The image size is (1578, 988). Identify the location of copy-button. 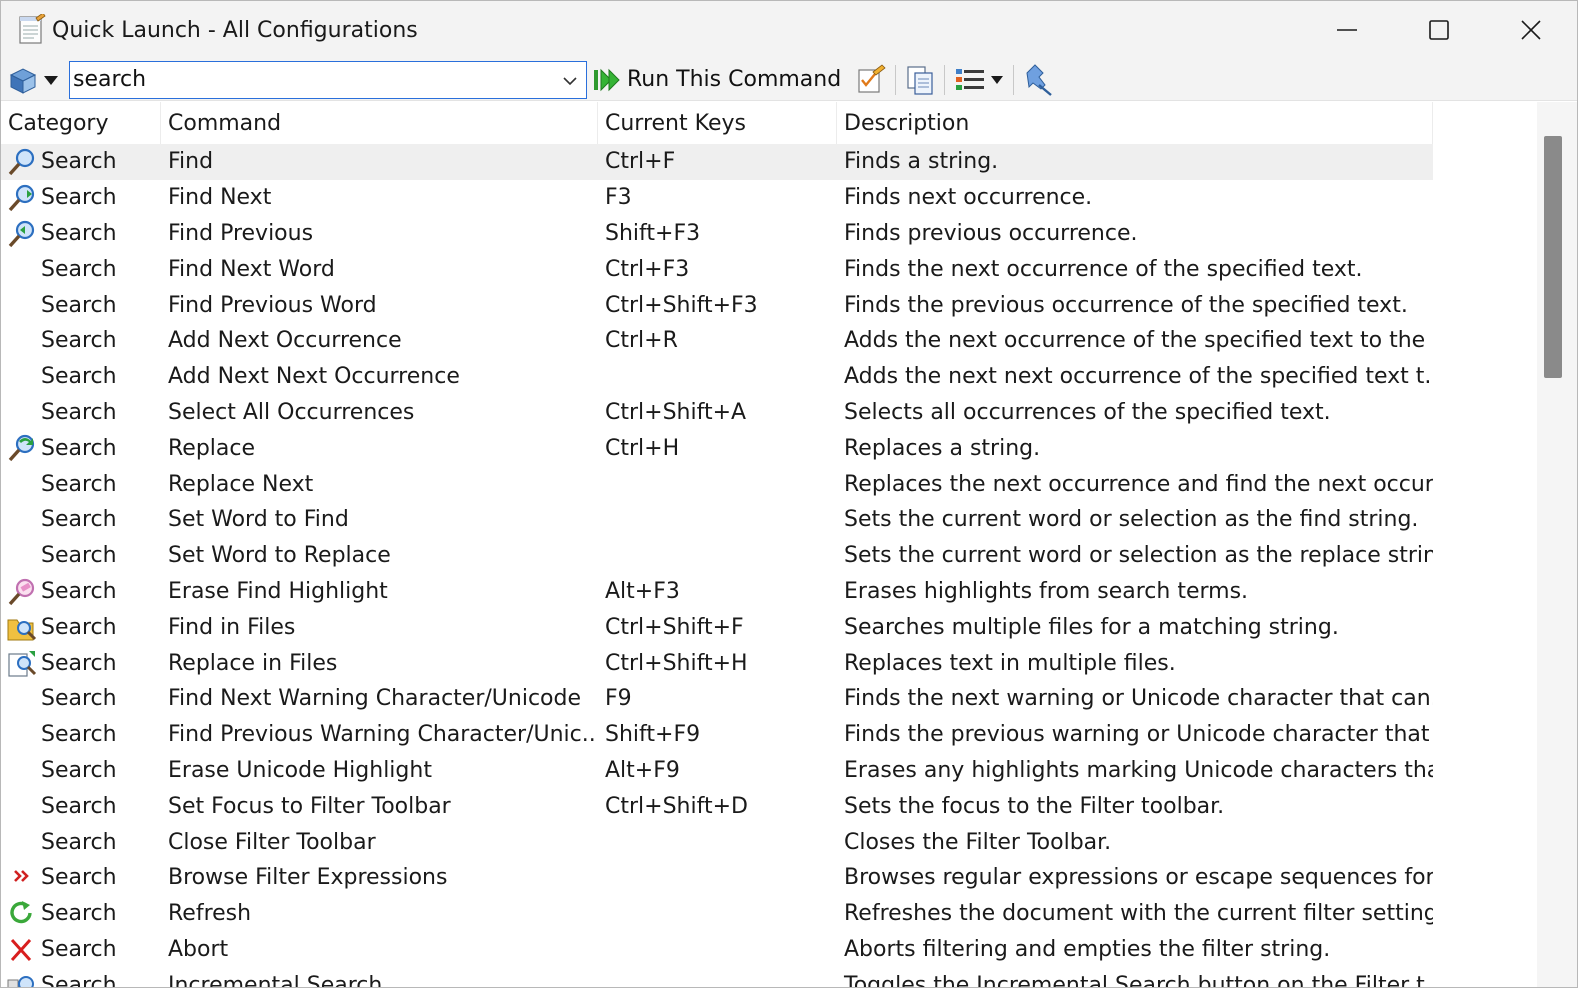
(920, 80).